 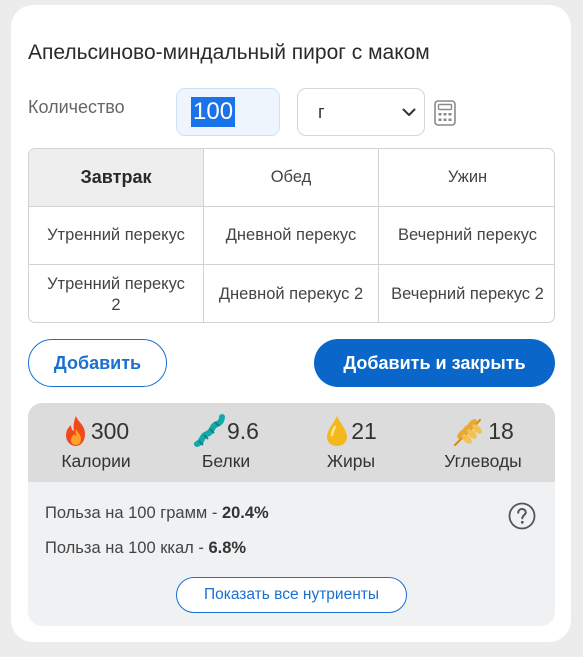 I want to click on meal-option-breakfast: Завтрак, so click(x=116, y=178).